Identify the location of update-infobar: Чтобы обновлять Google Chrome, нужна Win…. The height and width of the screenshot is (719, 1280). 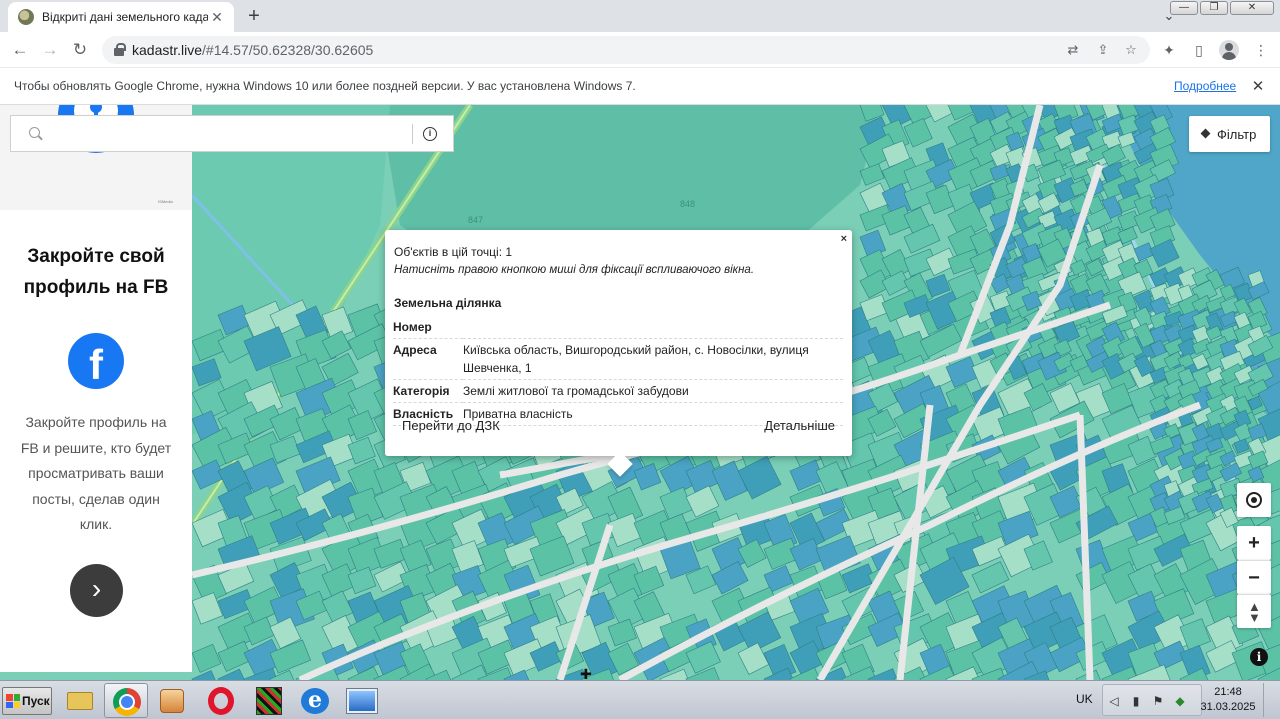
(640, 86).